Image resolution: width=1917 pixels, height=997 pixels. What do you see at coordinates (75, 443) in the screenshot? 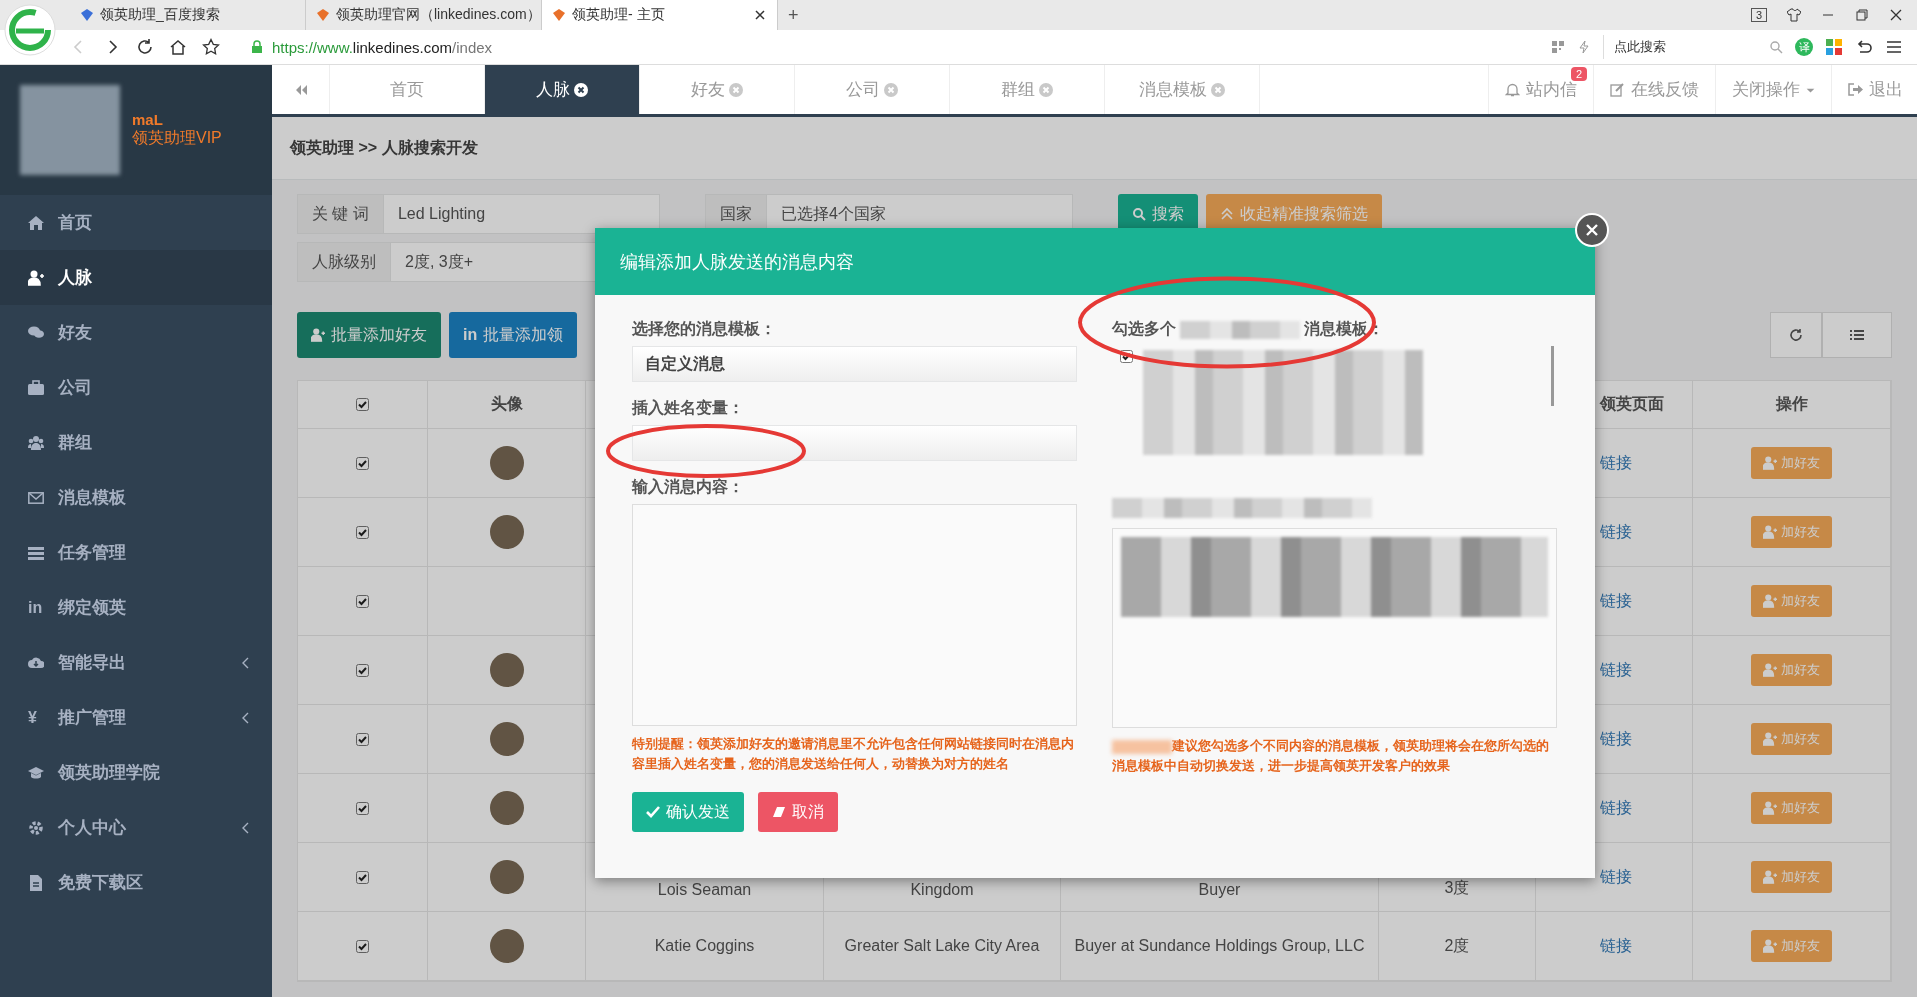
I see `sidebar-label: 群组` at bounding box center [75, 443].